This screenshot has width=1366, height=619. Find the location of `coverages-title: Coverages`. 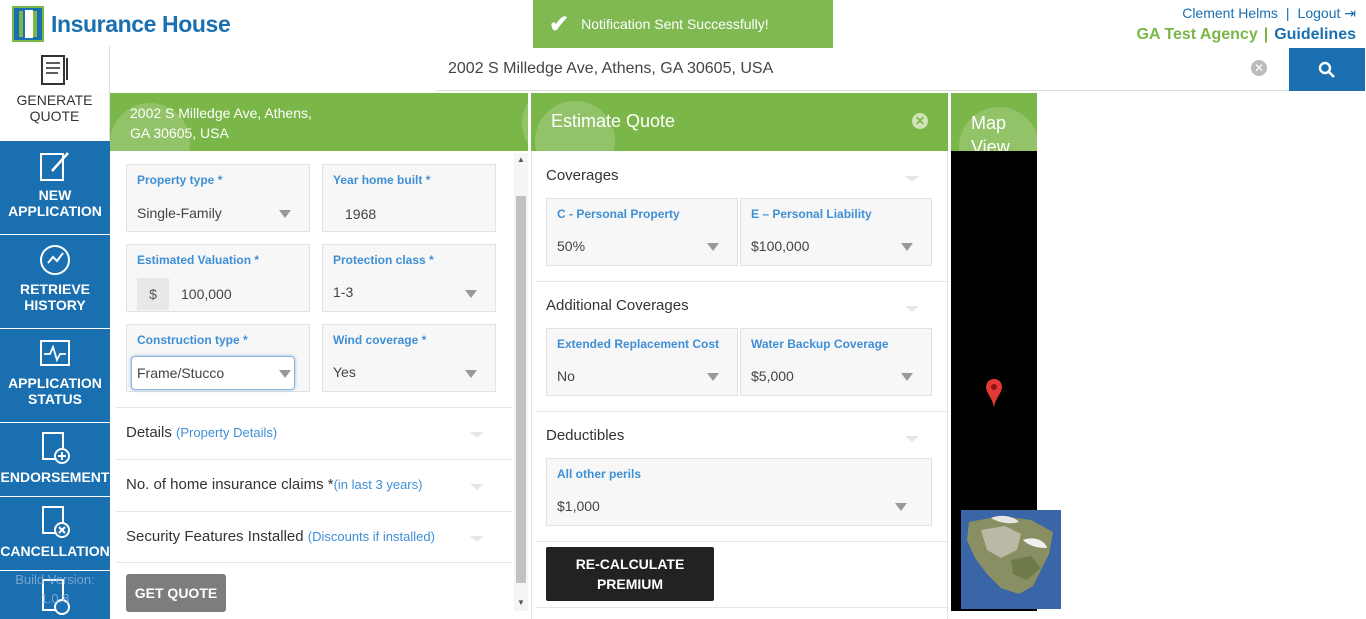

coverages-title: Coverages is located at coordinates (582, 175).